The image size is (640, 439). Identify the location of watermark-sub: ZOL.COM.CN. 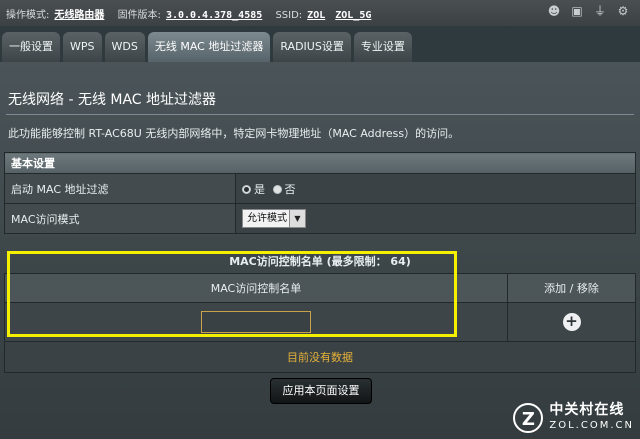
(591, 425).